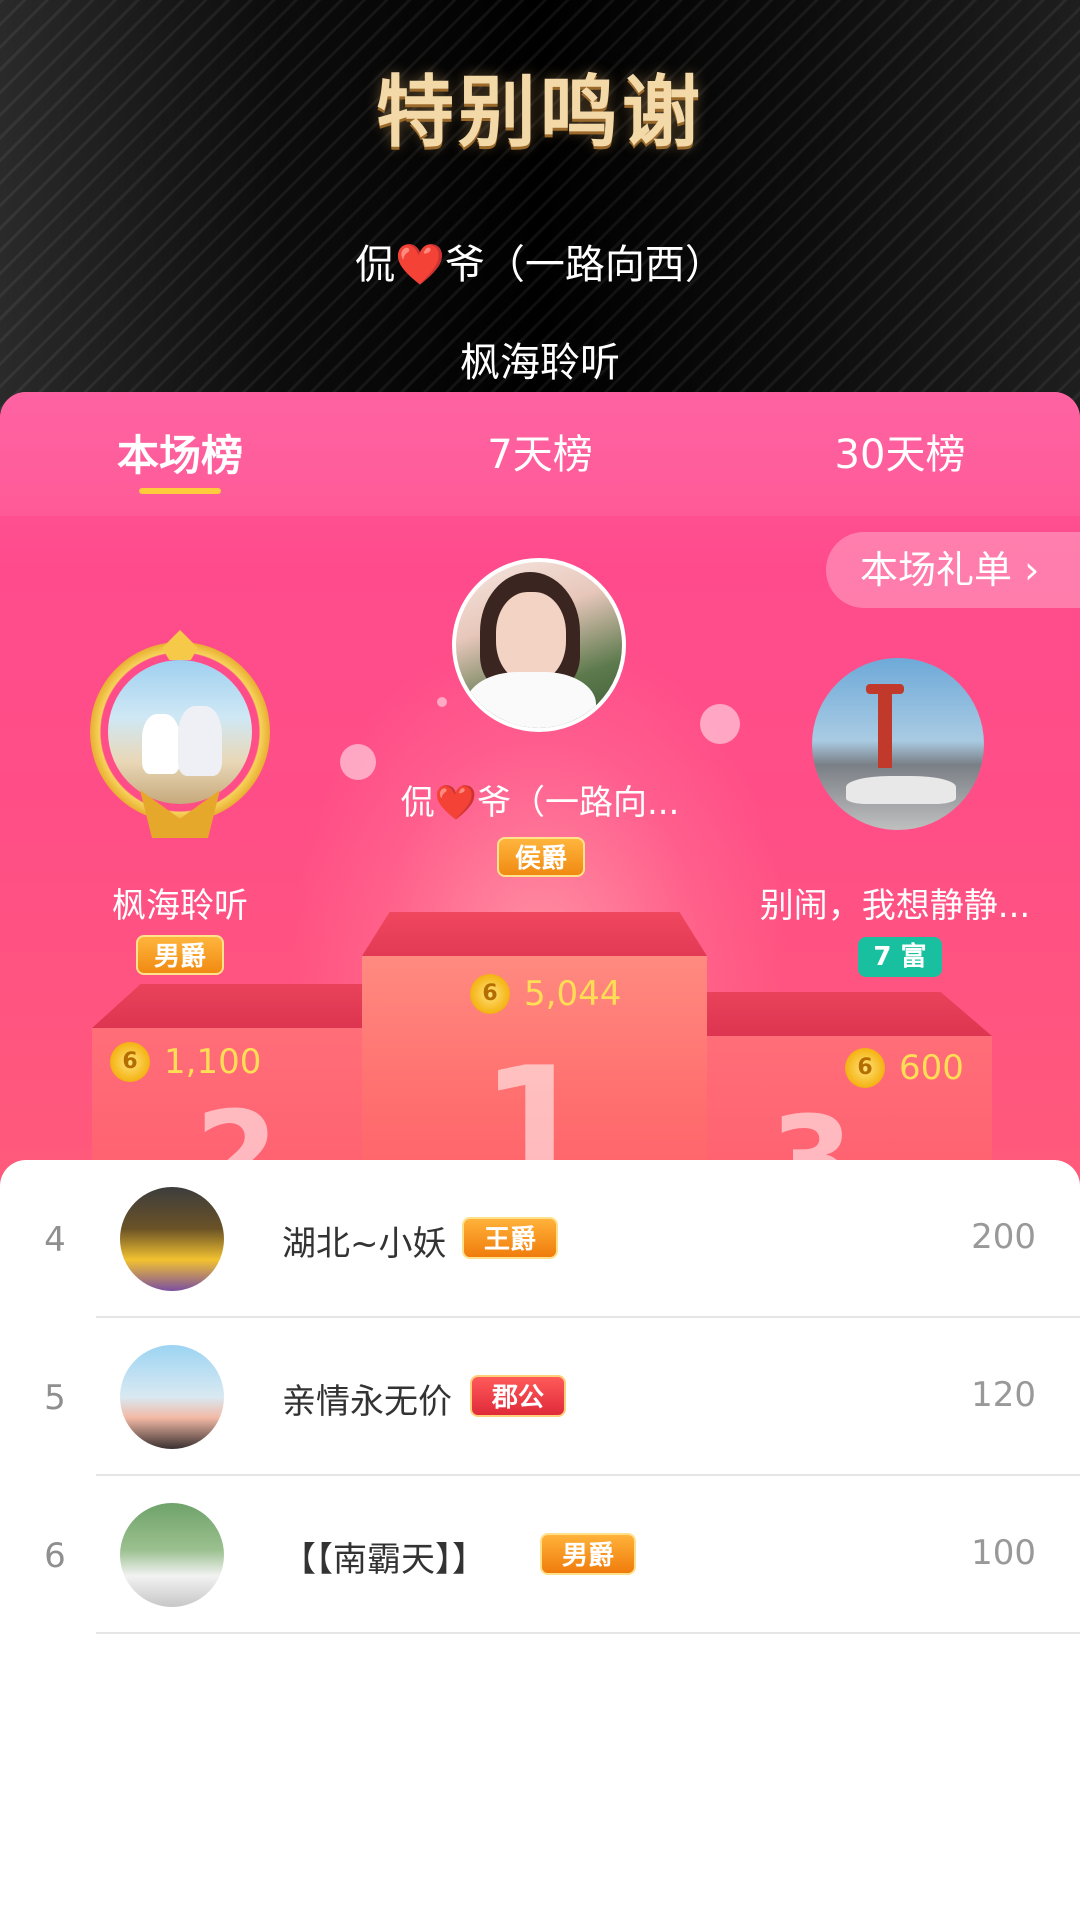  I want to click on row-divider, so click(588, 1633).